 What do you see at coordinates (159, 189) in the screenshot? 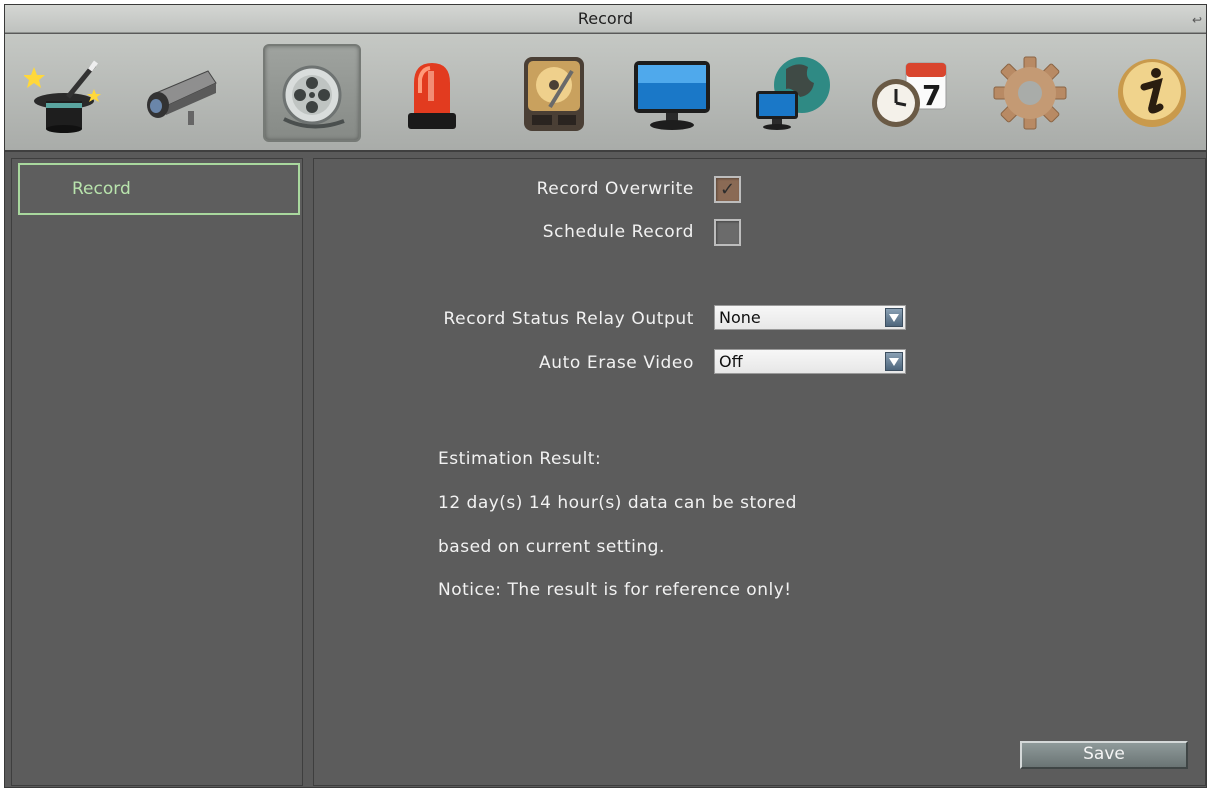
I see `sidebar-item-record: Record` at bounding box center [159, 189].